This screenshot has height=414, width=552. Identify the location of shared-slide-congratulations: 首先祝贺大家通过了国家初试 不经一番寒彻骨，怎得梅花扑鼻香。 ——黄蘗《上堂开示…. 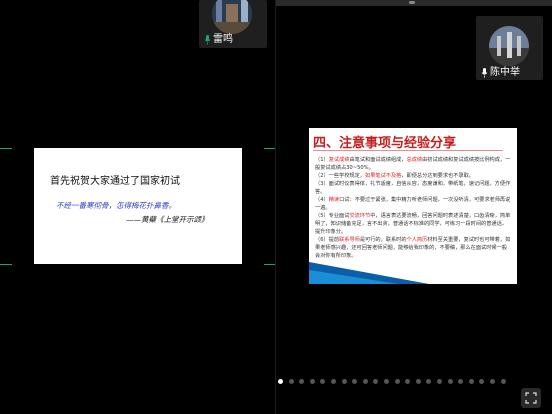
(138, 206).